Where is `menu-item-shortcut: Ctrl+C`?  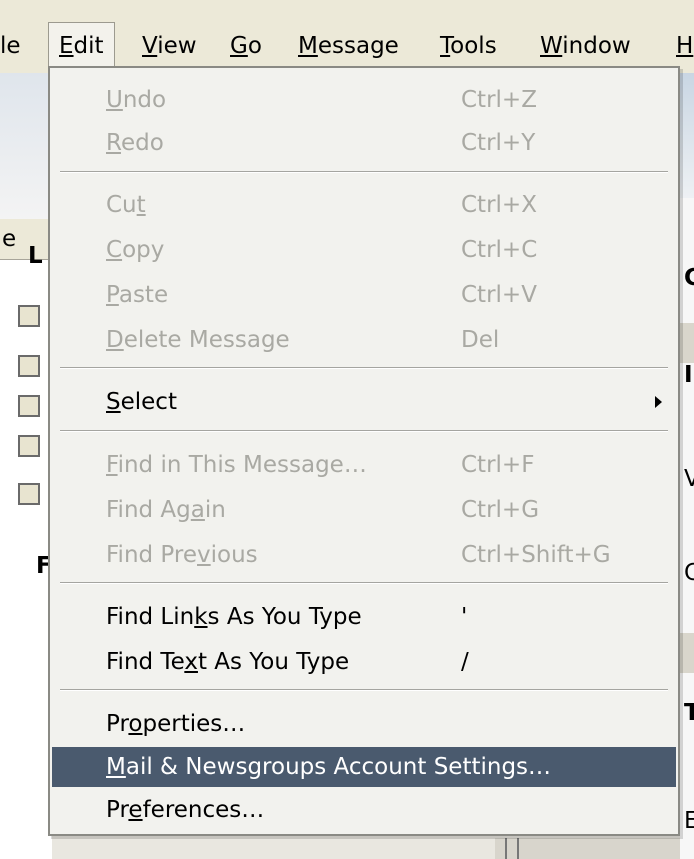
menu-item-shortcut: Ctrl+C is located at coordinates (499, 250).